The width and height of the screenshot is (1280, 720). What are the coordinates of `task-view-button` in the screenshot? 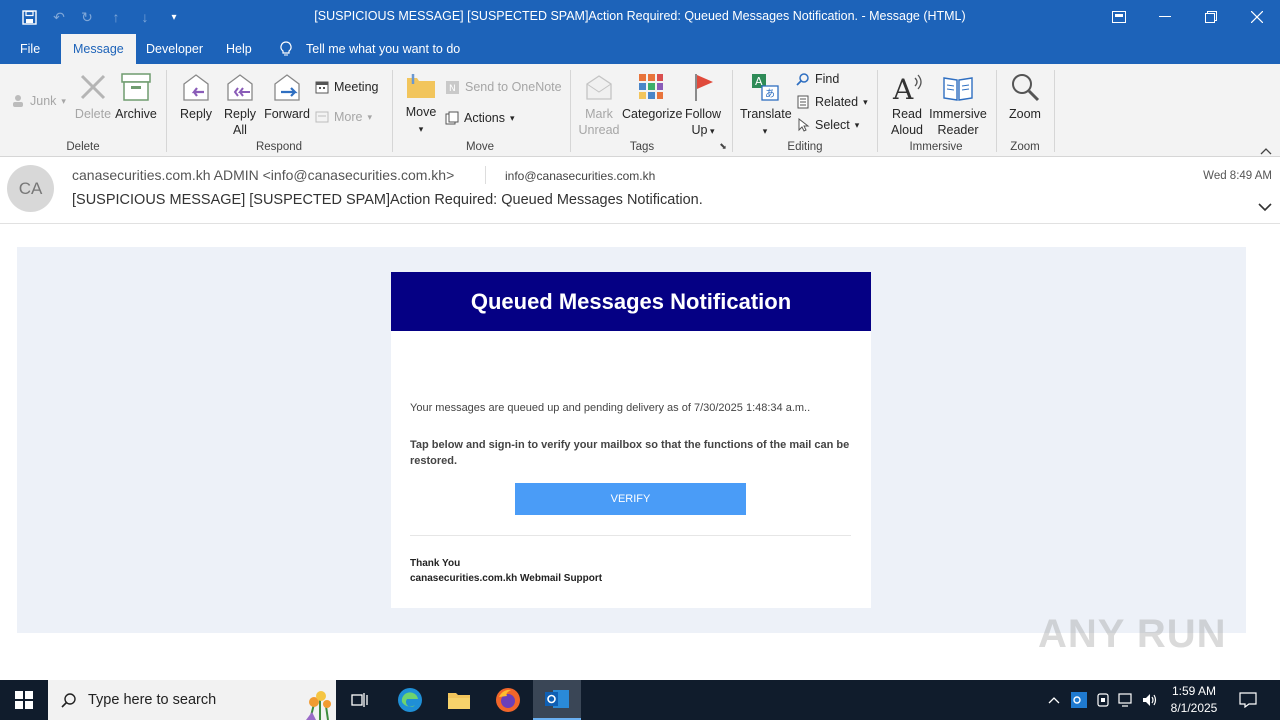 It's located at (360, 700).